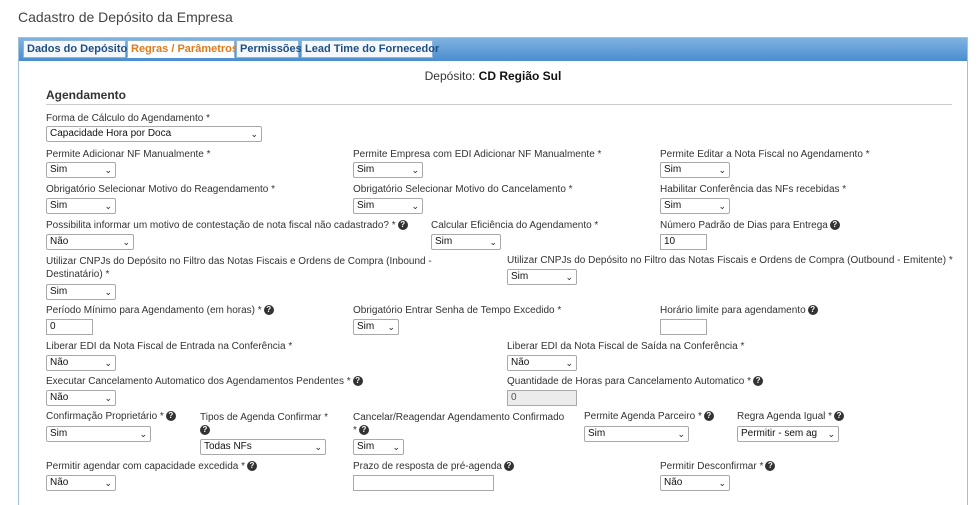 The height and width of the screenshot is (505, 980). I want to click on agenda-parceiro-label: Permite Agenda Parceiro *?, so click(649, 416).